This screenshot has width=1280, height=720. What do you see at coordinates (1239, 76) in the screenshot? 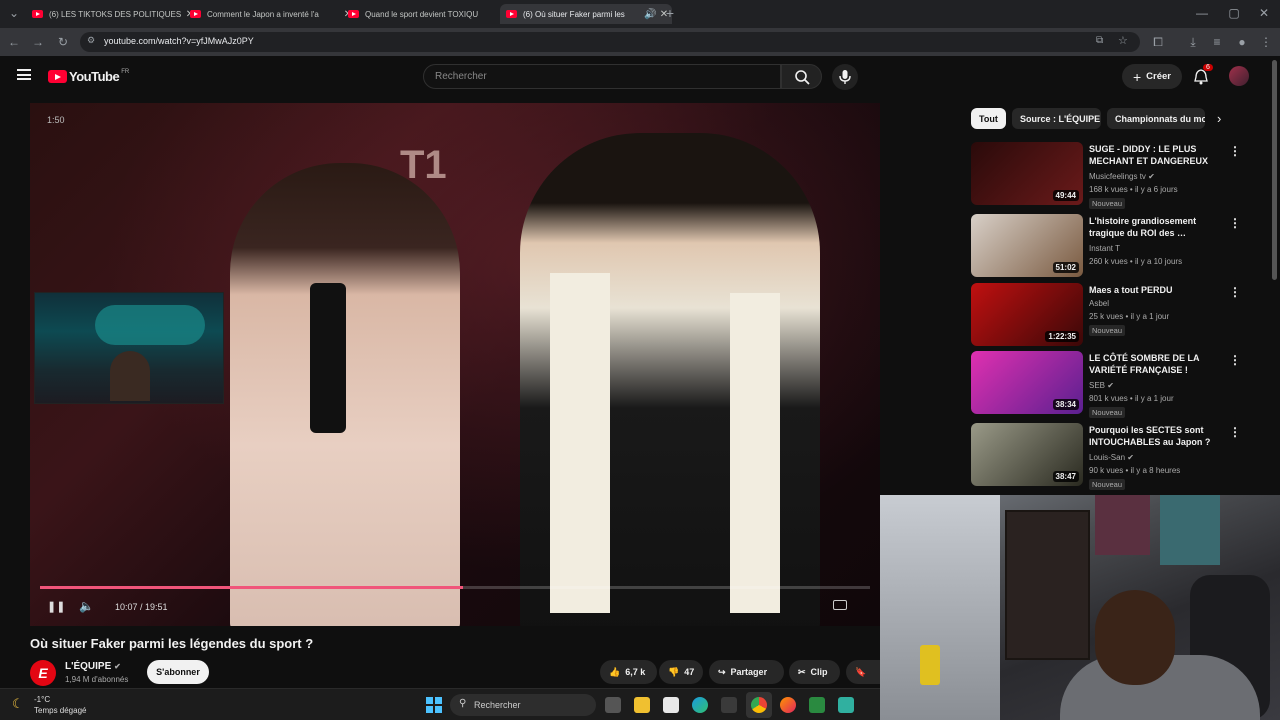
I see `avatar` at bounding box center [1239, 76].